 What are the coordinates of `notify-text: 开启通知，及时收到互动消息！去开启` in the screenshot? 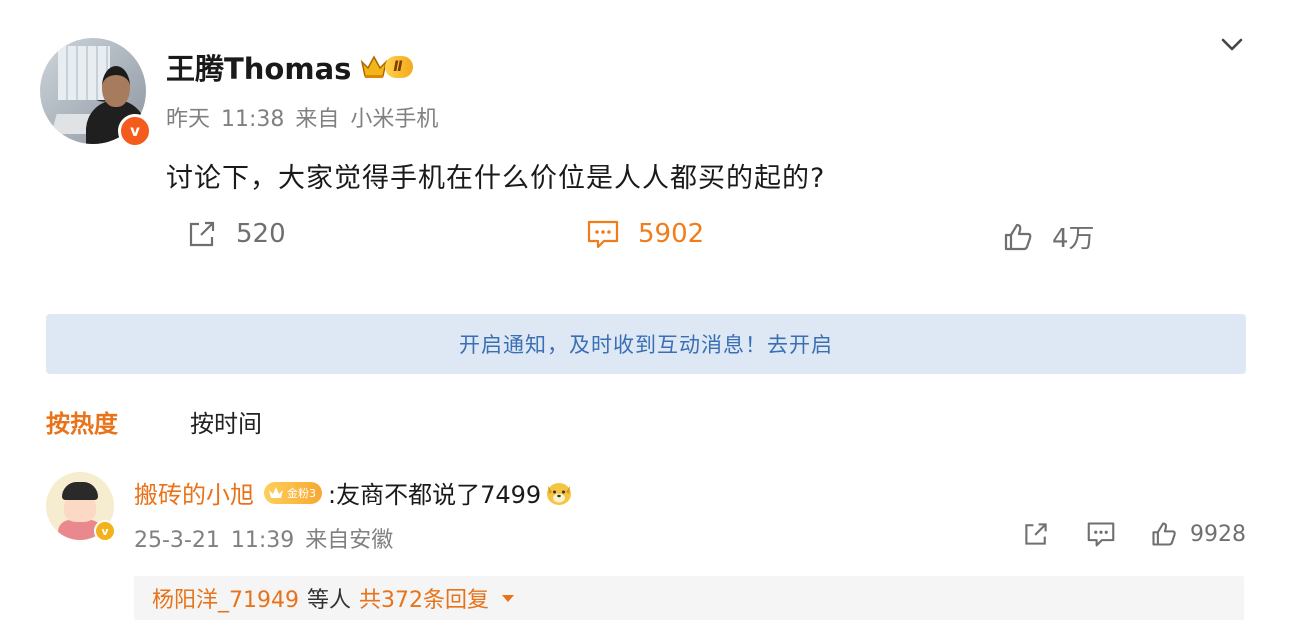 It's located at (646, 345).